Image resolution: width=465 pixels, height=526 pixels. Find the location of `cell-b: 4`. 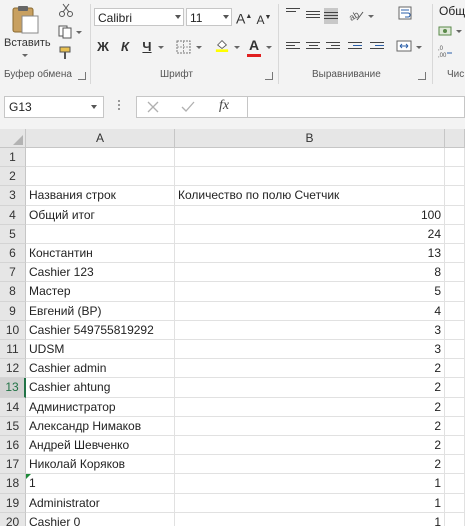

cell-b: 4 is located at coordinates (310, 311).